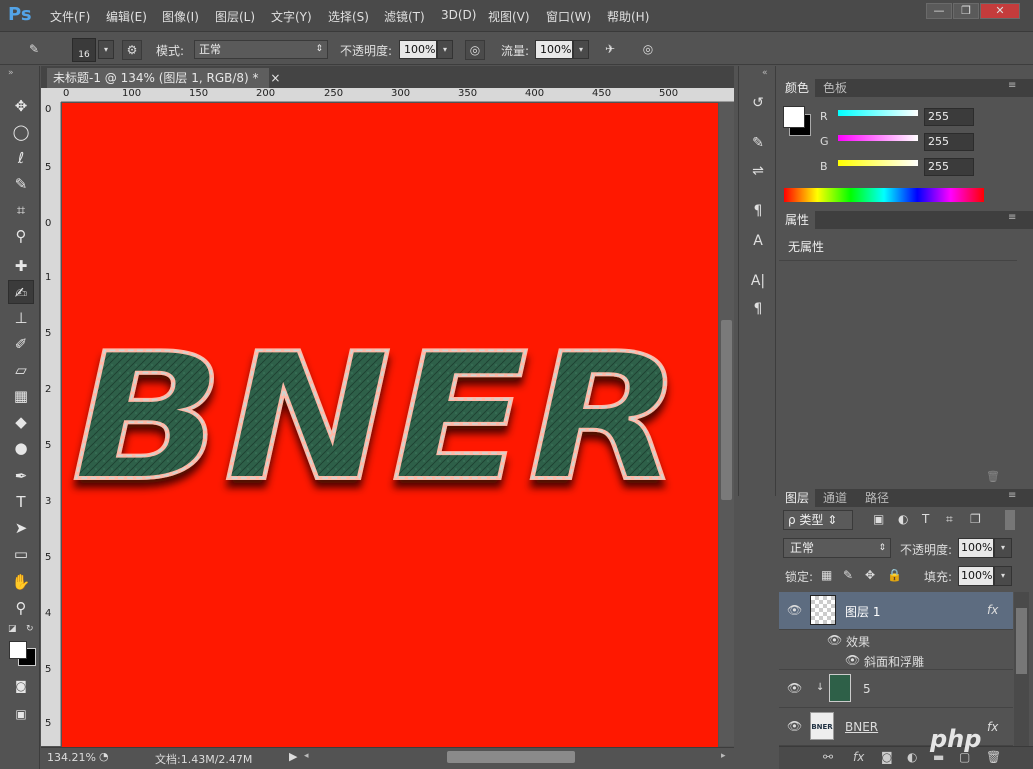 This screenshot has height=769, width=1033. What do you see at coordinates (758, 211) in the screenshot?
I see `paragraph-style-panel-icon: ¶` at bounding box center [758, 211].